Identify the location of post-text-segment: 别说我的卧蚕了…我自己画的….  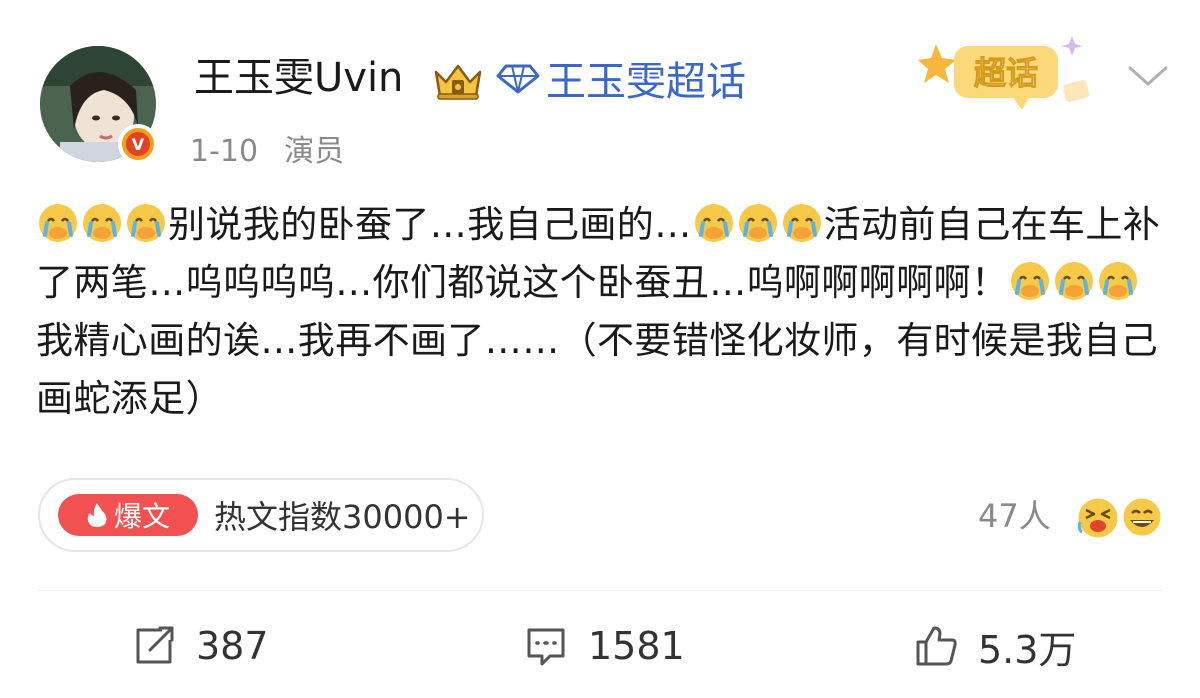
(430, 224).